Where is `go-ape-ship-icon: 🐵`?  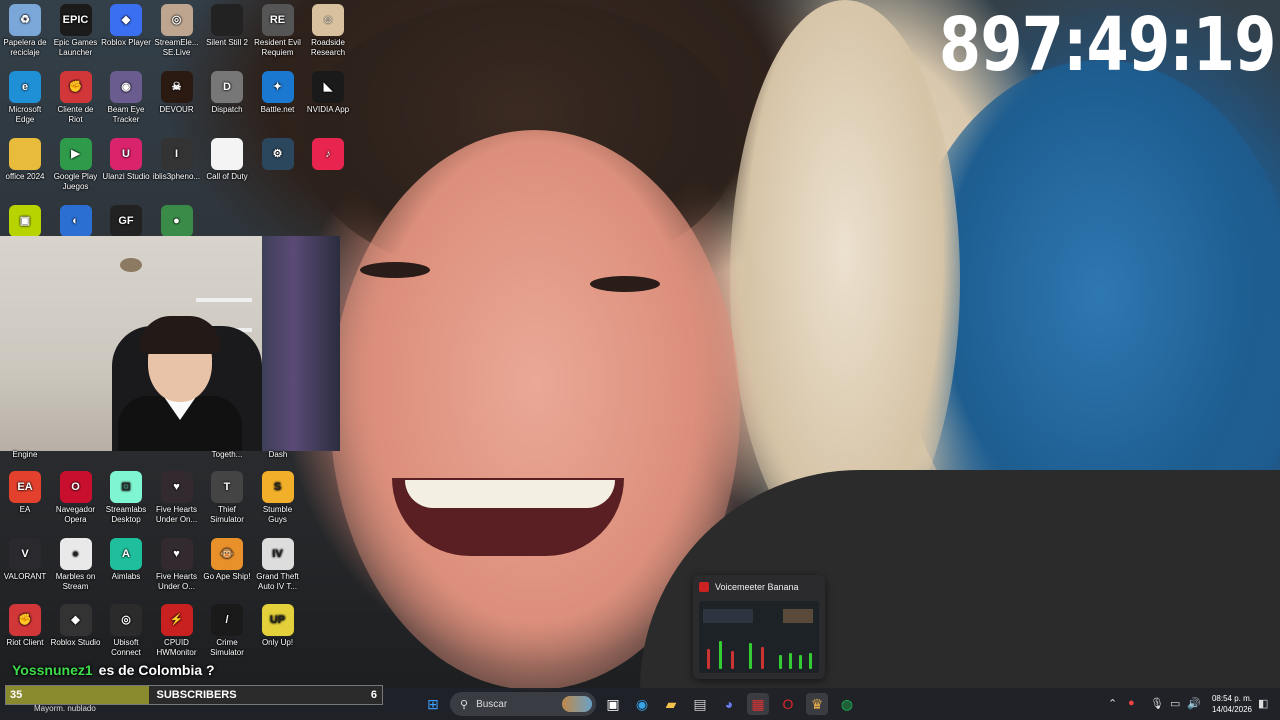
go-ape-ship-icon: 🐵 is located at coordinates (227, 553).